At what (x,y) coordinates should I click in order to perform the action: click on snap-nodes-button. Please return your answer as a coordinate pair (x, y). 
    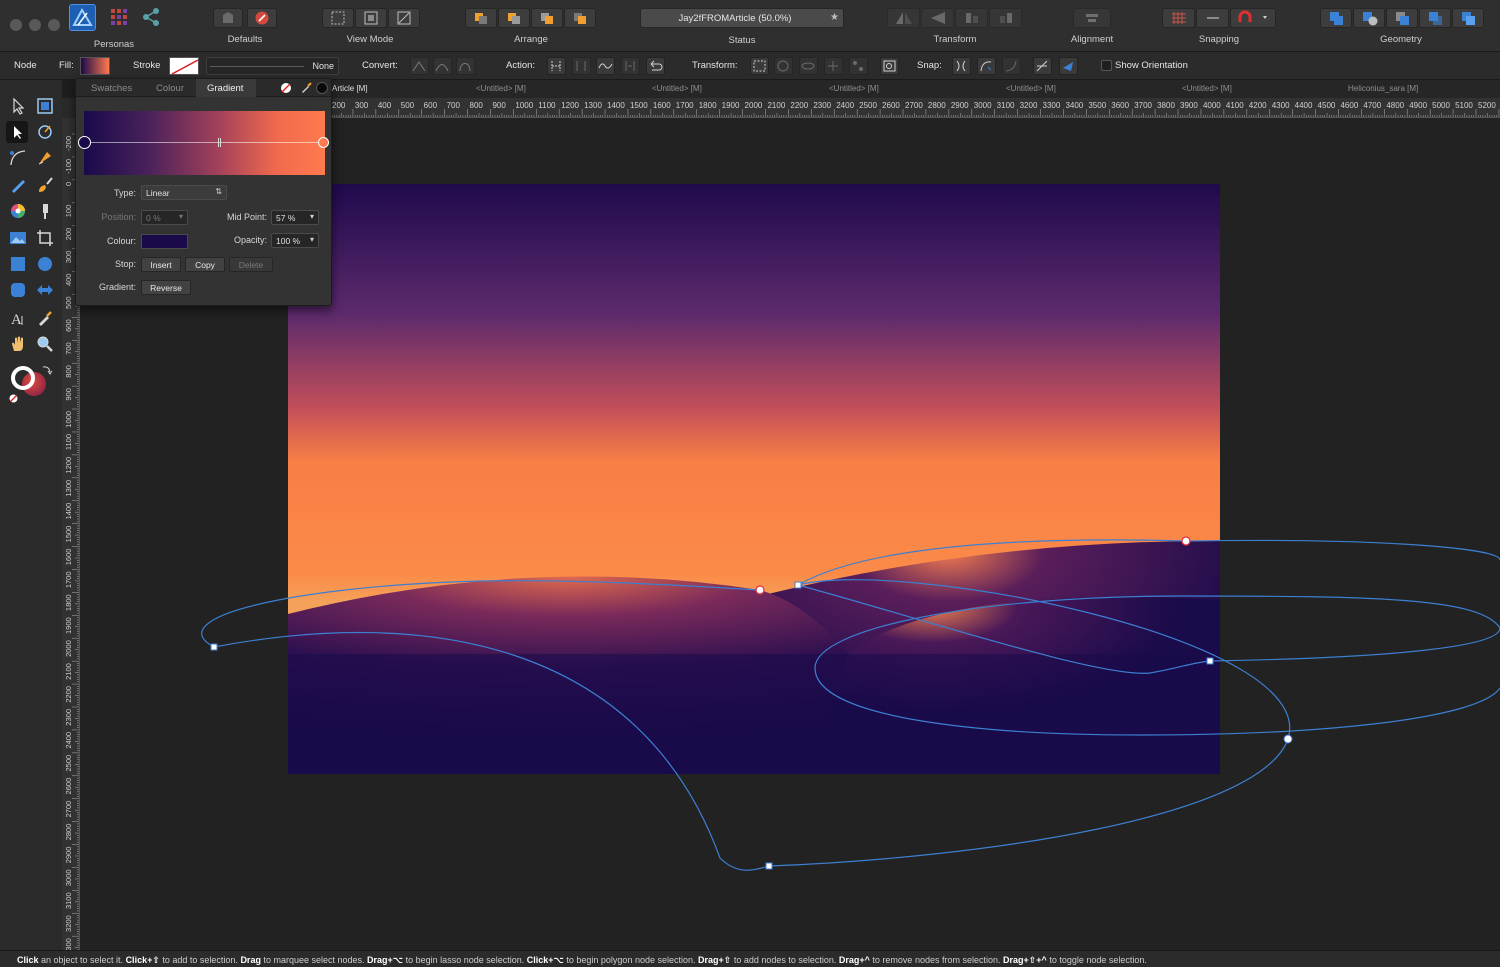
    Looking at the image, I should click on (961, 66).